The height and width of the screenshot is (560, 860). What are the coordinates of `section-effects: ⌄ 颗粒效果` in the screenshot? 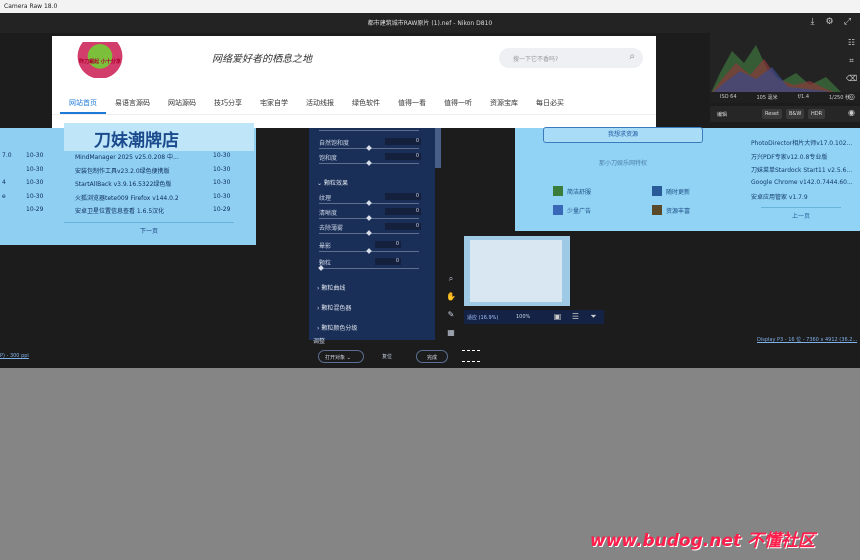 It's located at (332, 182).